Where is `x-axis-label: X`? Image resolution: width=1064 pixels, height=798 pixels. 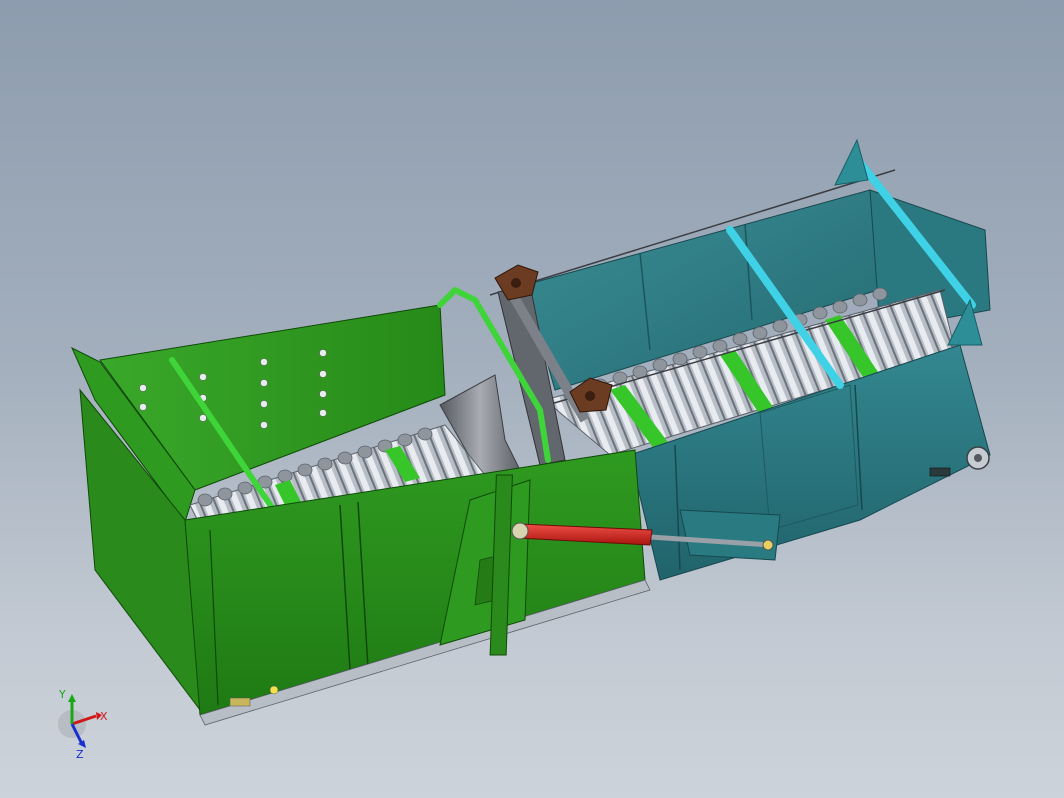 x-axis-label: X is located at coordinates (104, 716).